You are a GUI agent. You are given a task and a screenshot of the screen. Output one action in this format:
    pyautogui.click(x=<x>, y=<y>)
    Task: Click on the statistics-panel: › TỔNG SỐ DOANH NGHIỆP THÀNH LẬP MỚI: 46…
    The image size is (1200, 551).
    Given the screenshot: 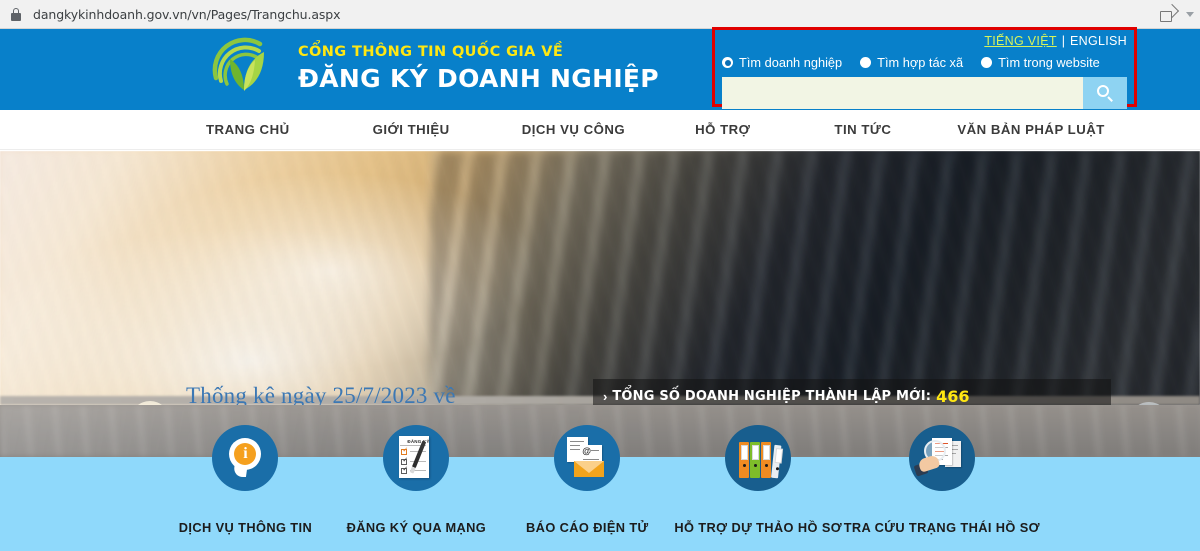 What is the action you would take?
    pyautogui.click(x=852, y=392)
    